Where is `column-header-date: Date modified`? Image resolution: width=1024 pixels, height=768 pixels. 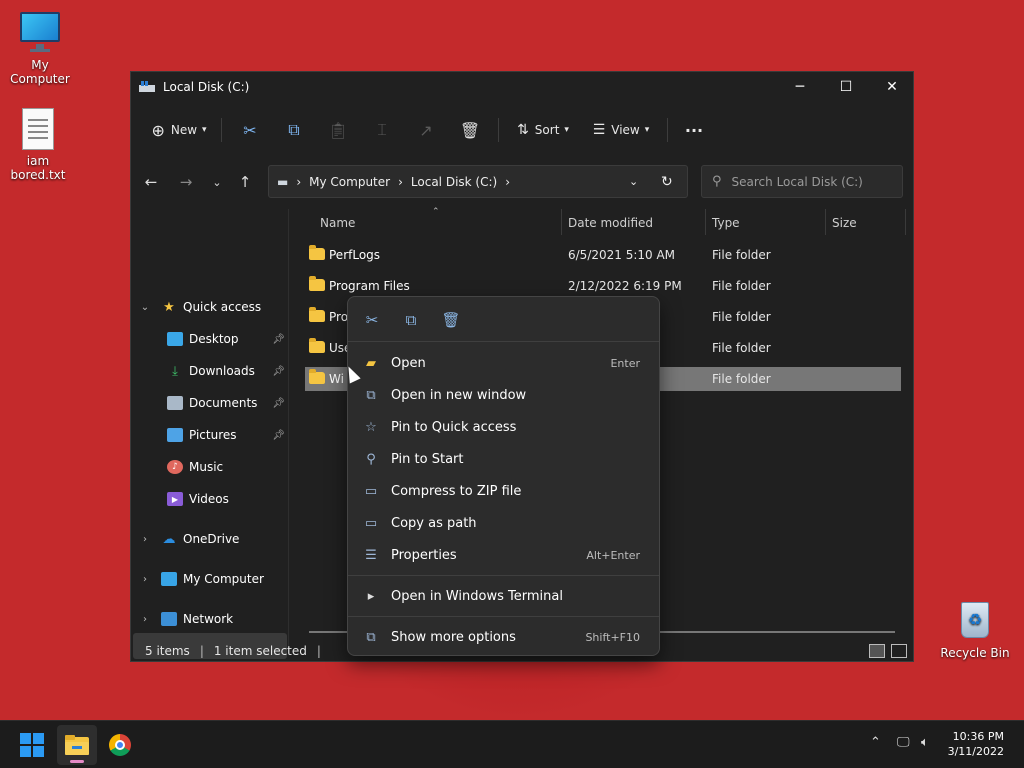
column-header-date: Date modified is located at coordinates (610, 223).